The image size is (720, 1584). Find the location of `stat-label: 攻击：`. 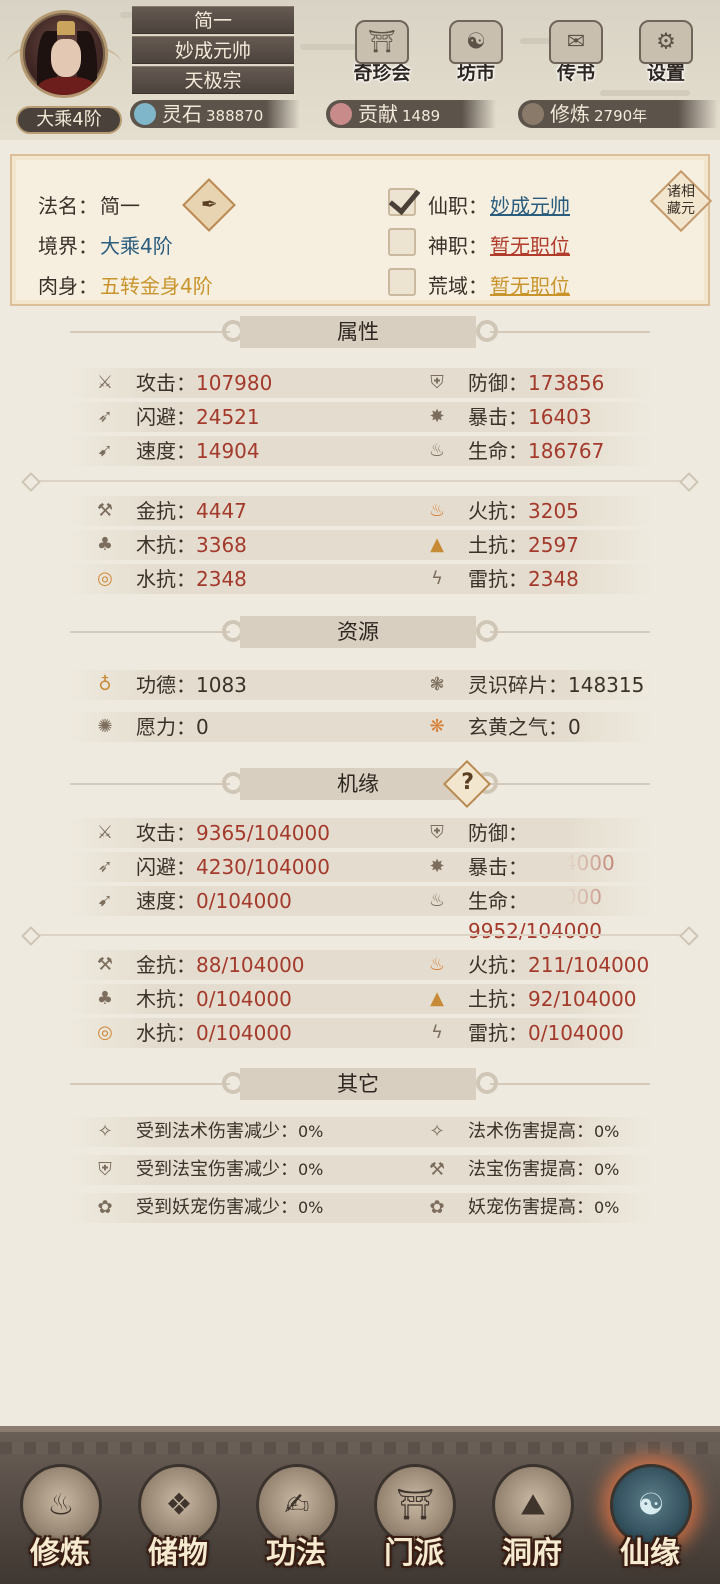

stat-label: 攻击： is located at coordinates (166, 833).